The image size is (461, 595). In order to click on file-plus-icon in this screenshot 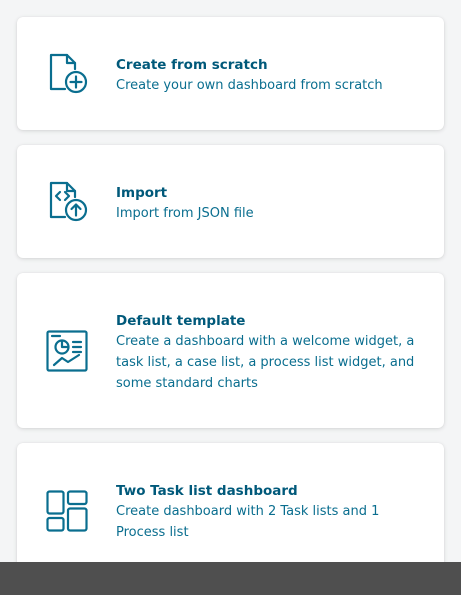, I will do `click(67, 73)`.